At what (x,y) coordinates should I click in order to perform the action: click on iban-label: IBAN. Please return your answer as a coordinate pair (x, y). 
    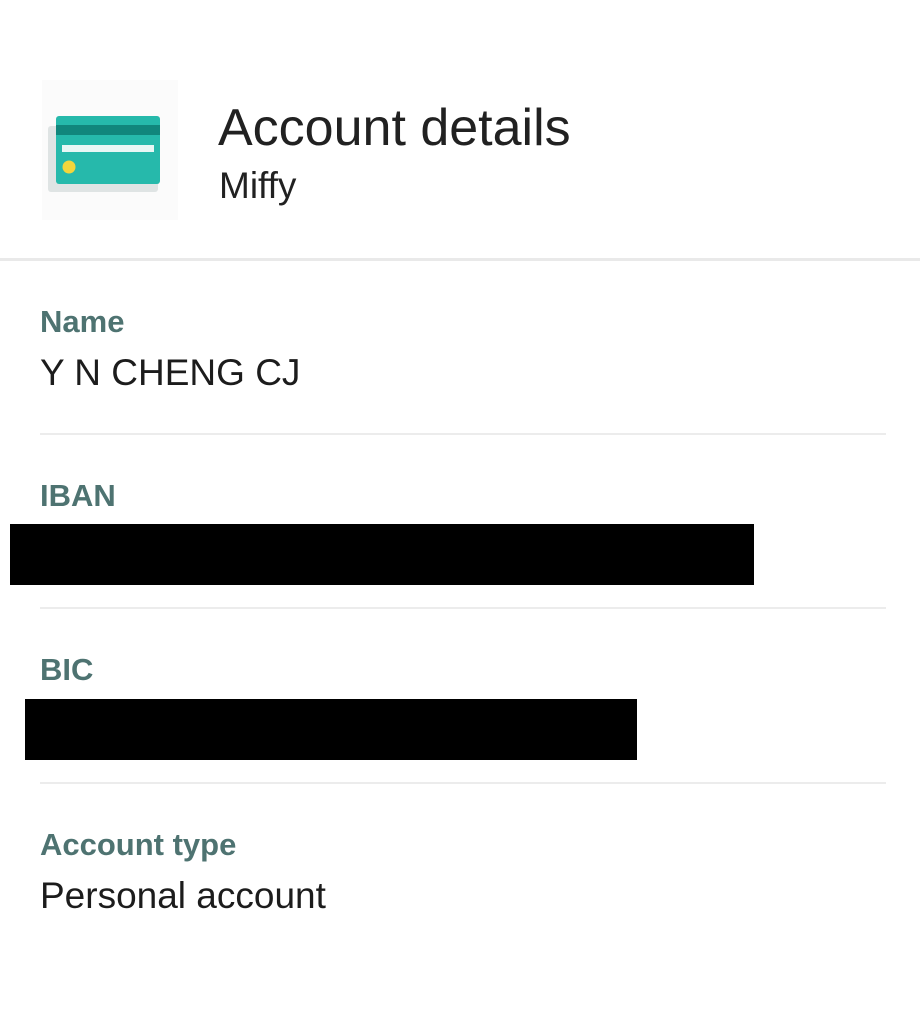
    Looking at the image, I should click on (78, 495).